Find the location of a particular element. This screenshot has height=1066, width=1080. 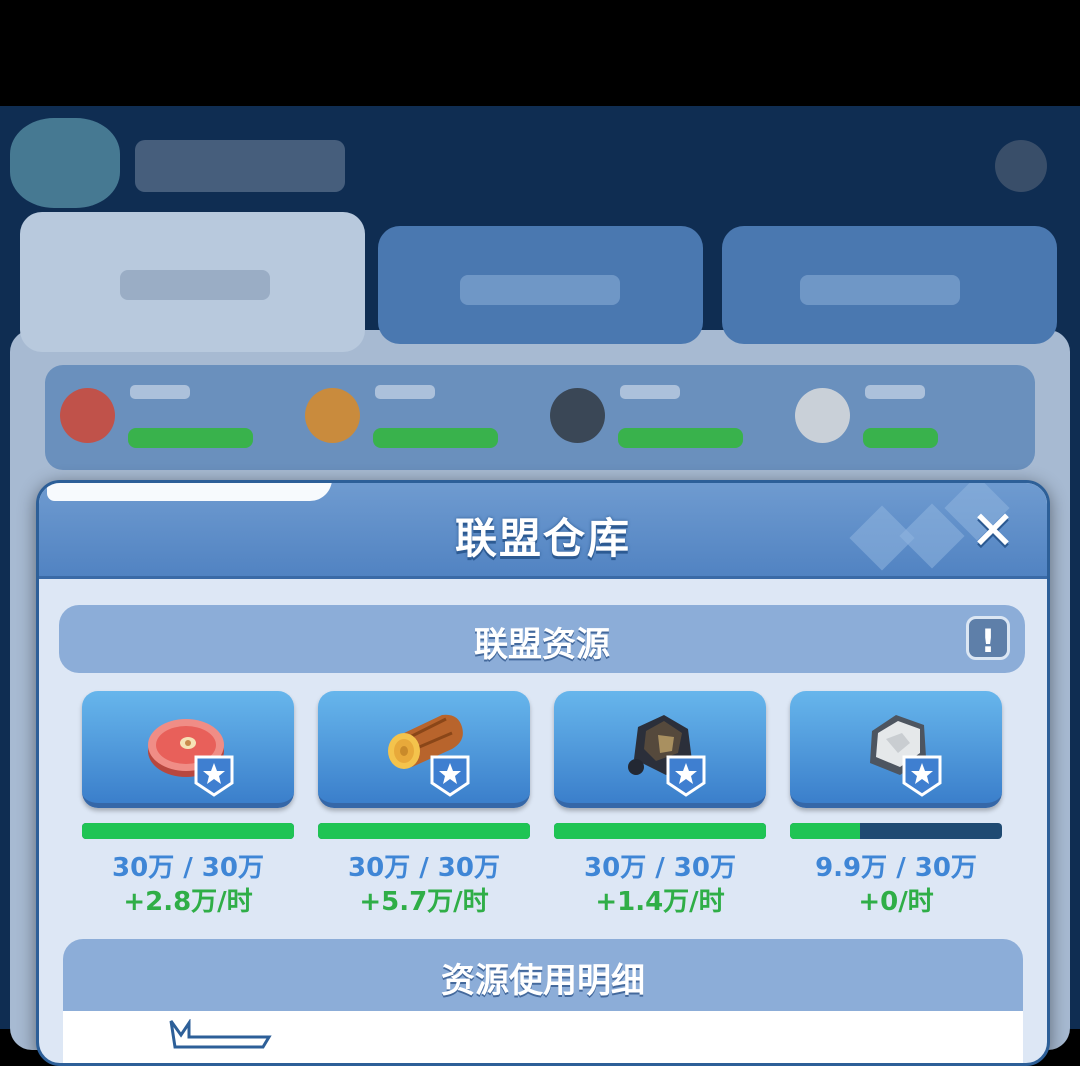

background-tab-2-label is located at coordinates (540, 290).